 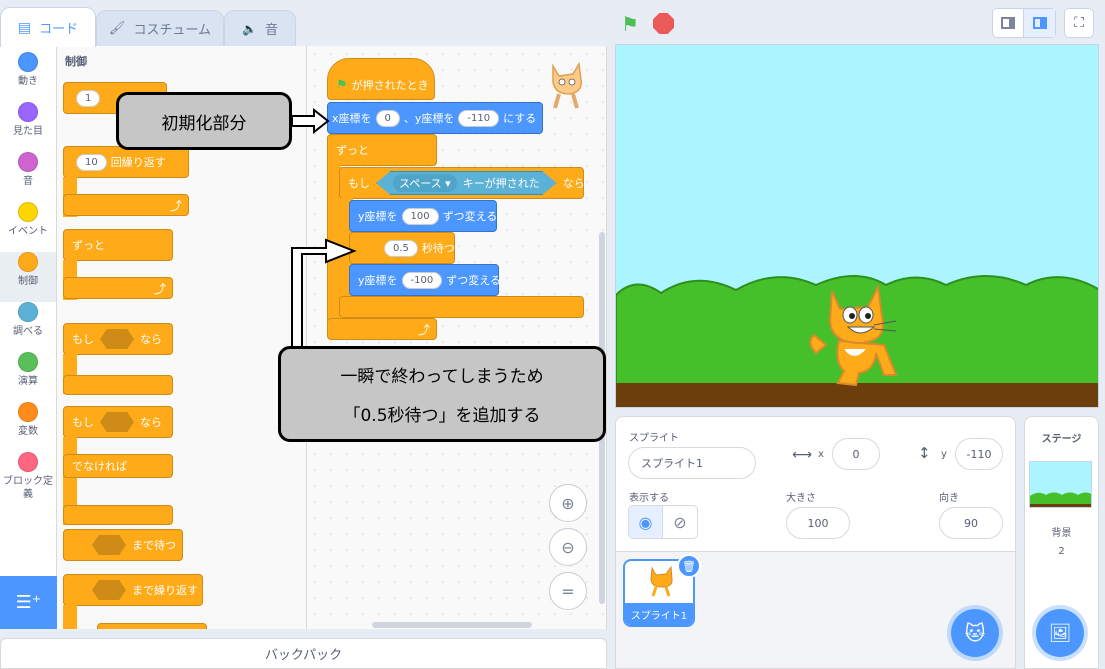 What do you see at coordinates (692, 463) in the screenshot?
I see `sprite-name-input: スプライト1` at bounding box center [692, 463].